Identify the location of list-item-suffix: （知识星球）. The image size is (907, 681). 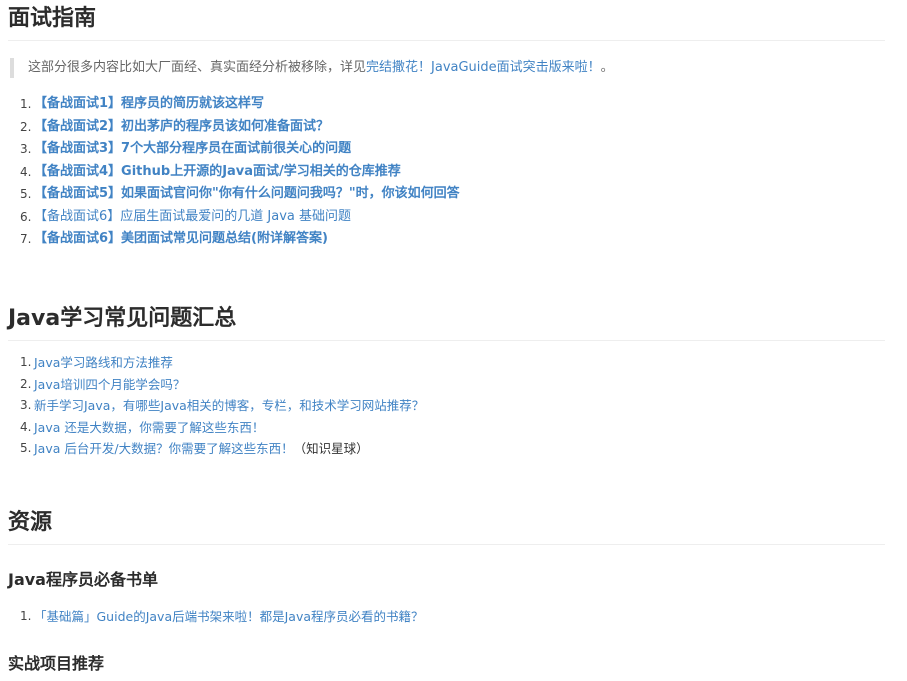
(331, 448).